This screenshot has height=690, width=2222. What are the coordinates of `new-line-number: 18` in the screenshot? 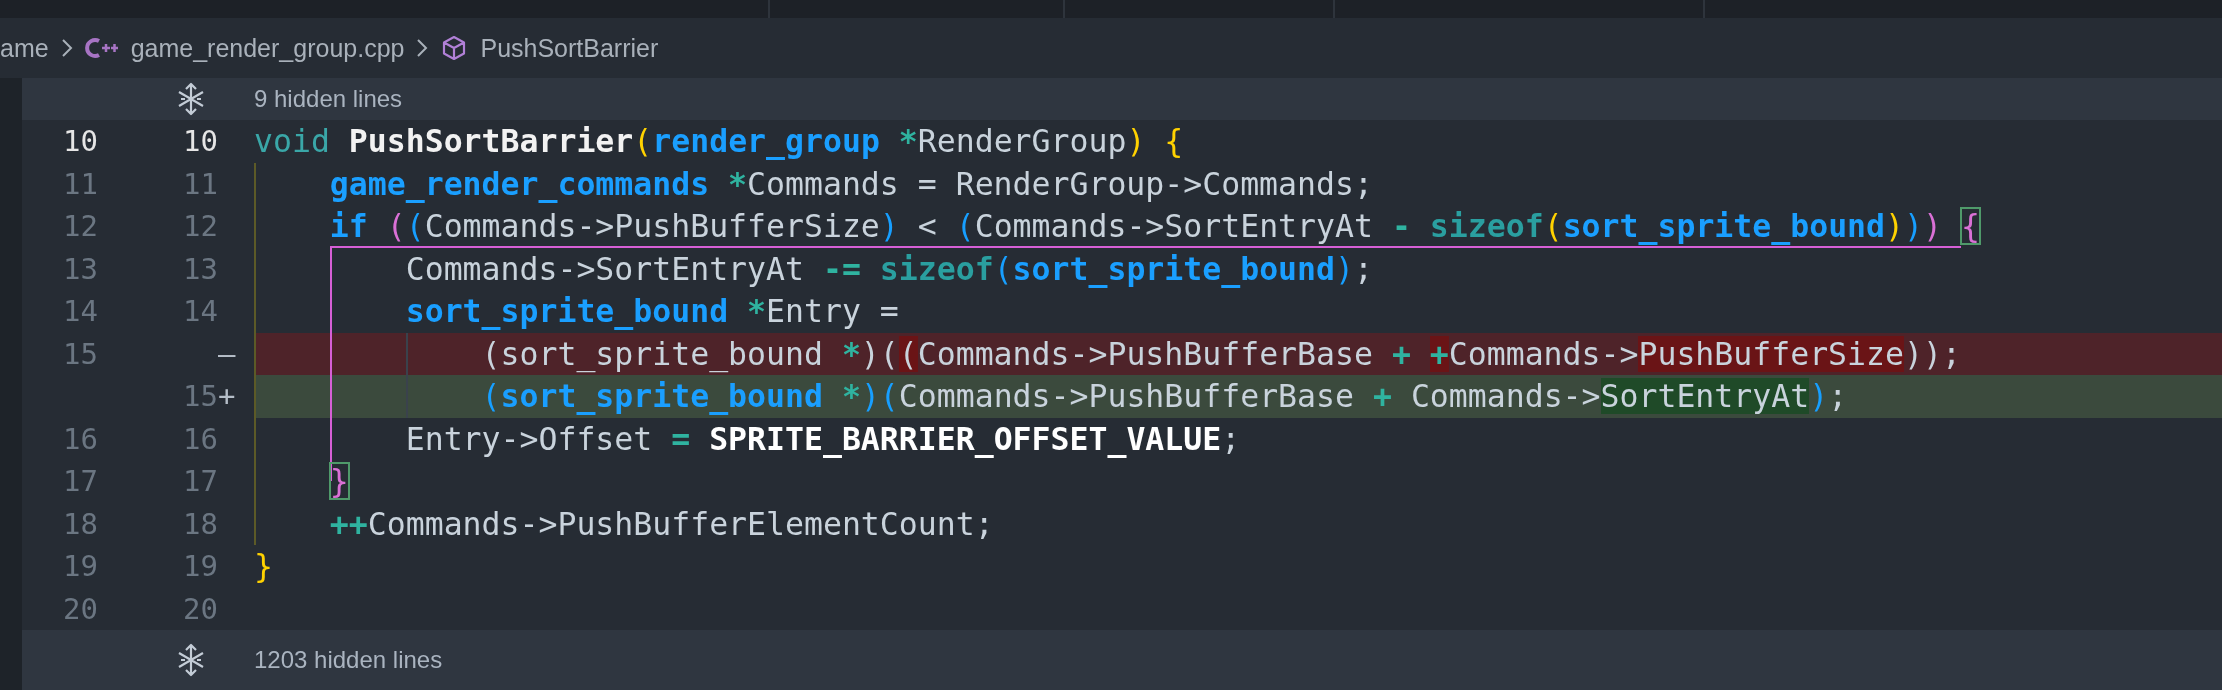 It's located at (200, 523).